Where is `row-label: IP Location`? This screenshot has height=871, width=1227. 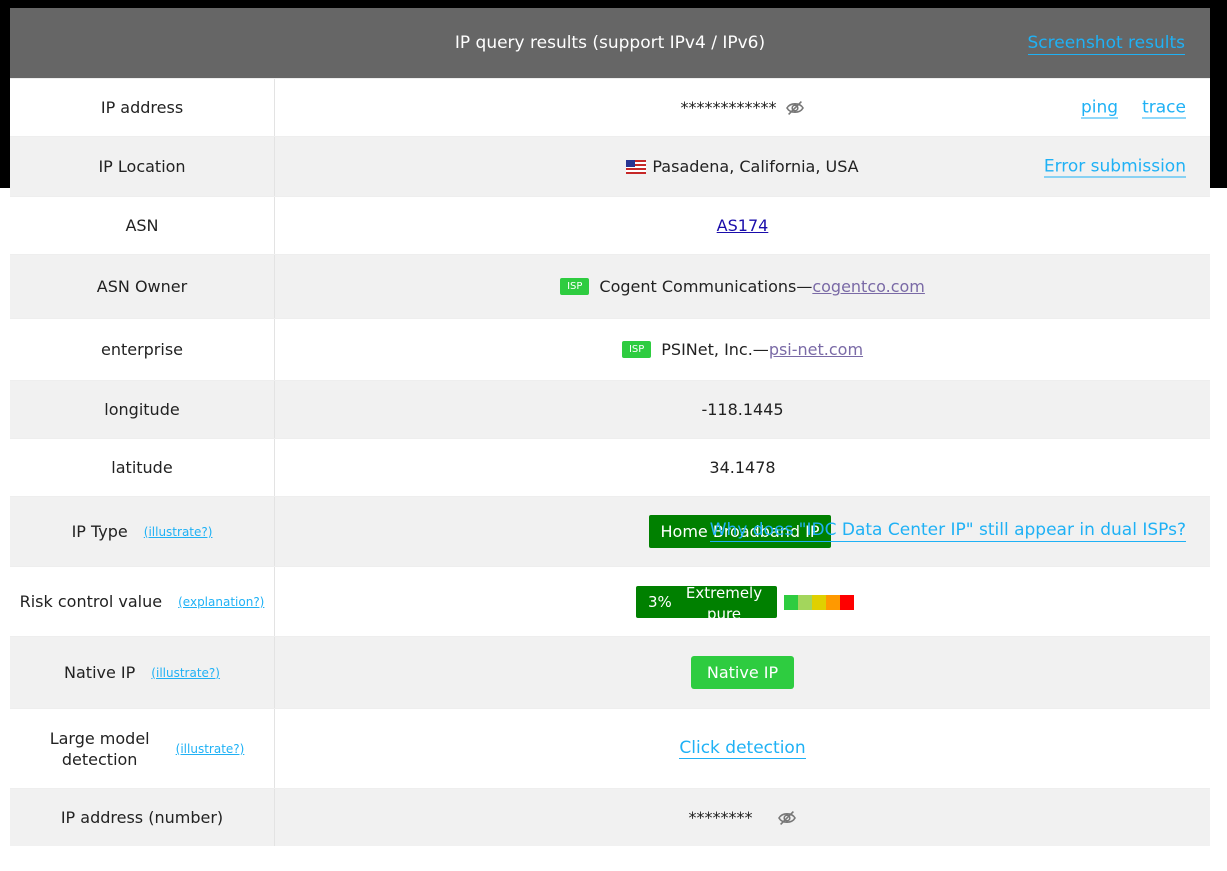 row-label: IP Location is located at coordinates (142, 166).